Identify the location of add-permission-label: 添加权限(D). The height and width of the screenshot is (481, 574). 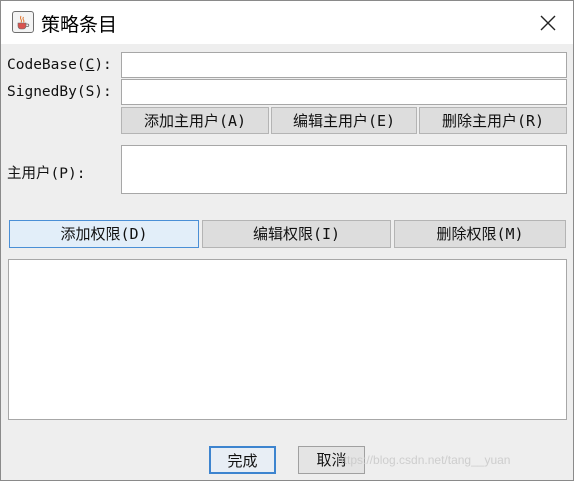
(104, 234).